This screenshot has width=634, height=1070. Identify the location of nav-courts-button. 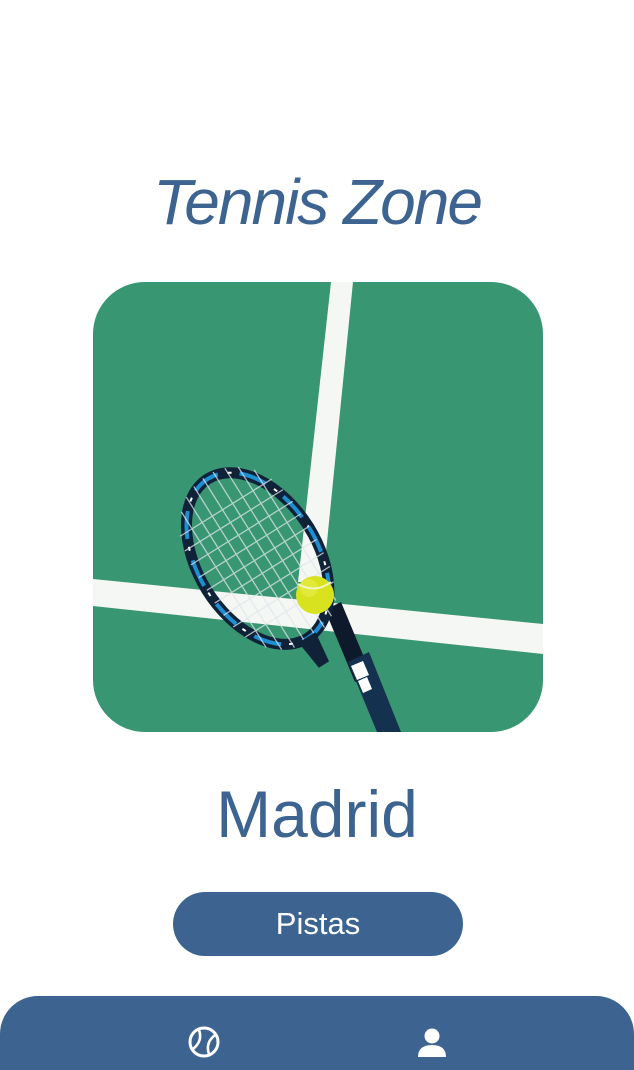
(204, 1044).